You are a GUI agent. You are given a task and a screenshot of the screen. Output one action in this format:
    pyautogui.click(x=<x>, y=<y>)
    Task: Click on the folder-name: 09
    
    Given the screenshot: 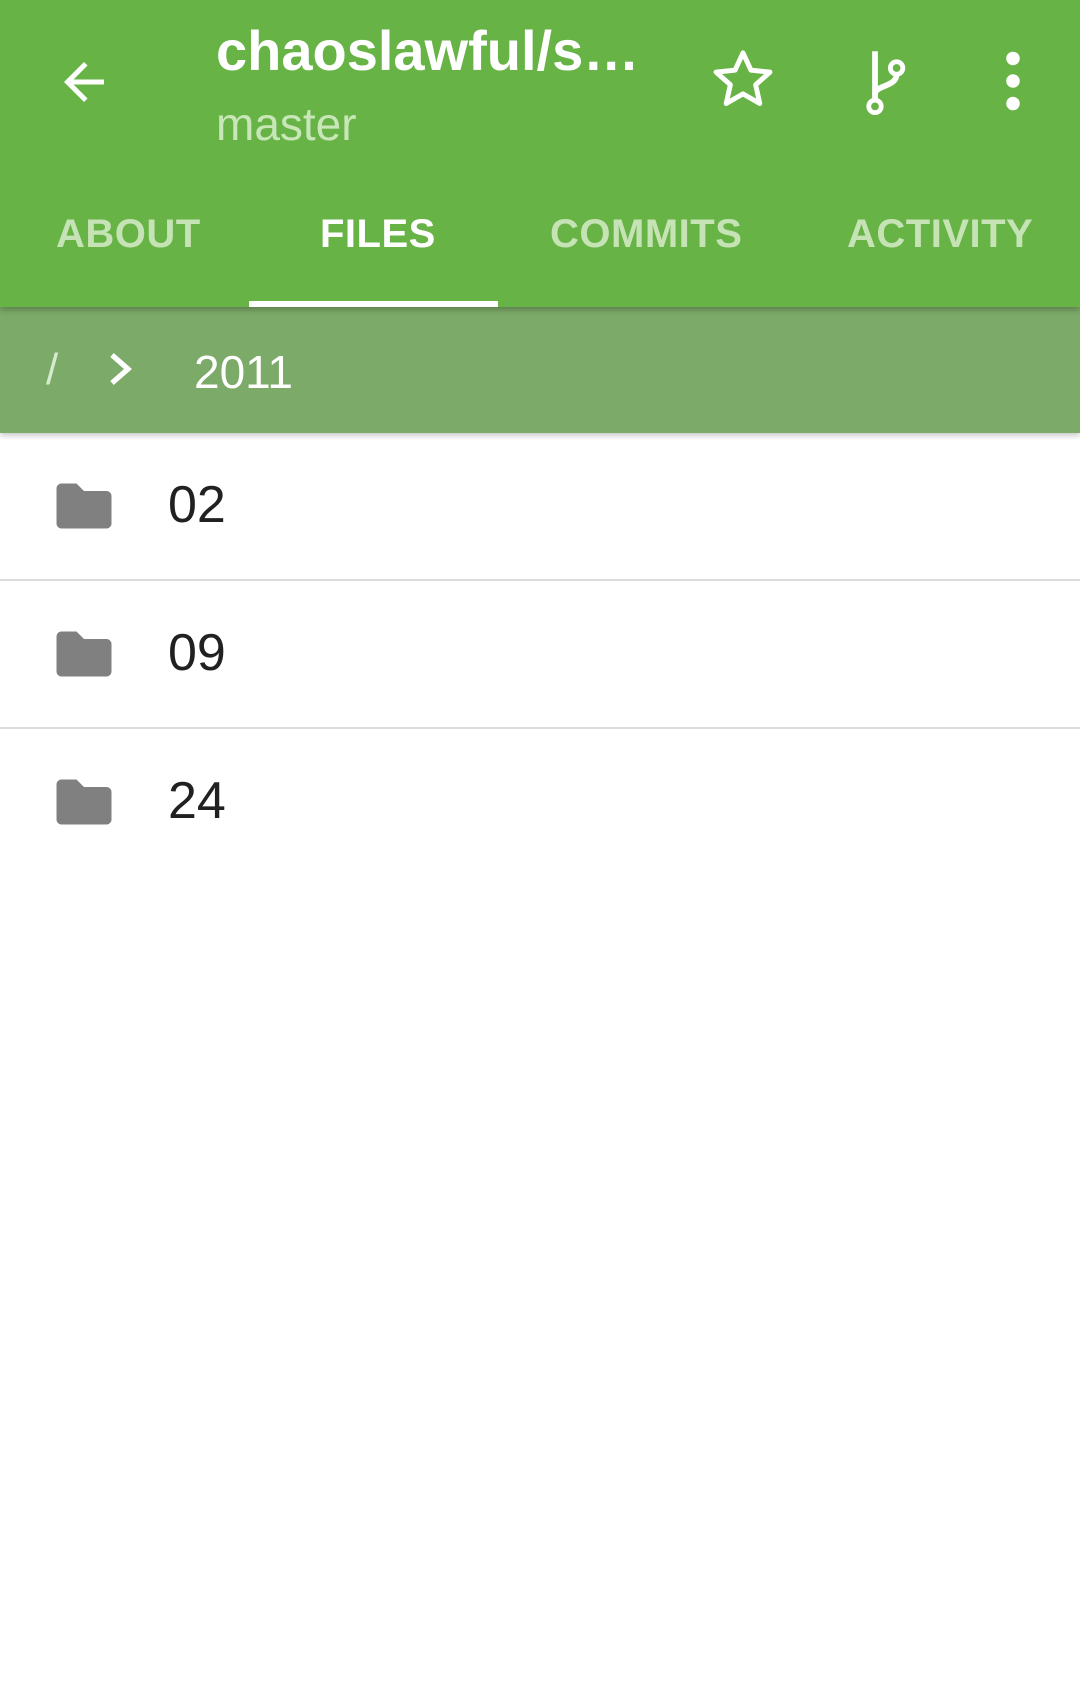 What is the action you would take?
    pyautogui.click(x=197, y=653)
    